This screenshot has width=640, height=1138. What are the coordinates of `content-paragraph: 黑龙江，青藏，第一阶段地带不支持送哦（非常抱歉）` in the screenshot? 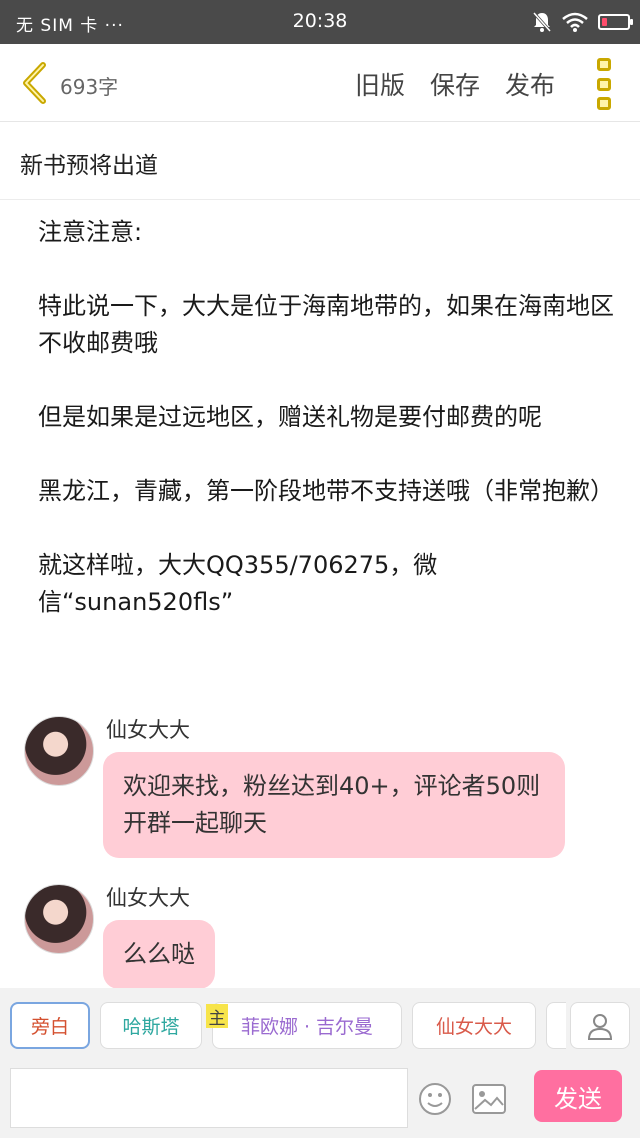 It's located at (326, 491).